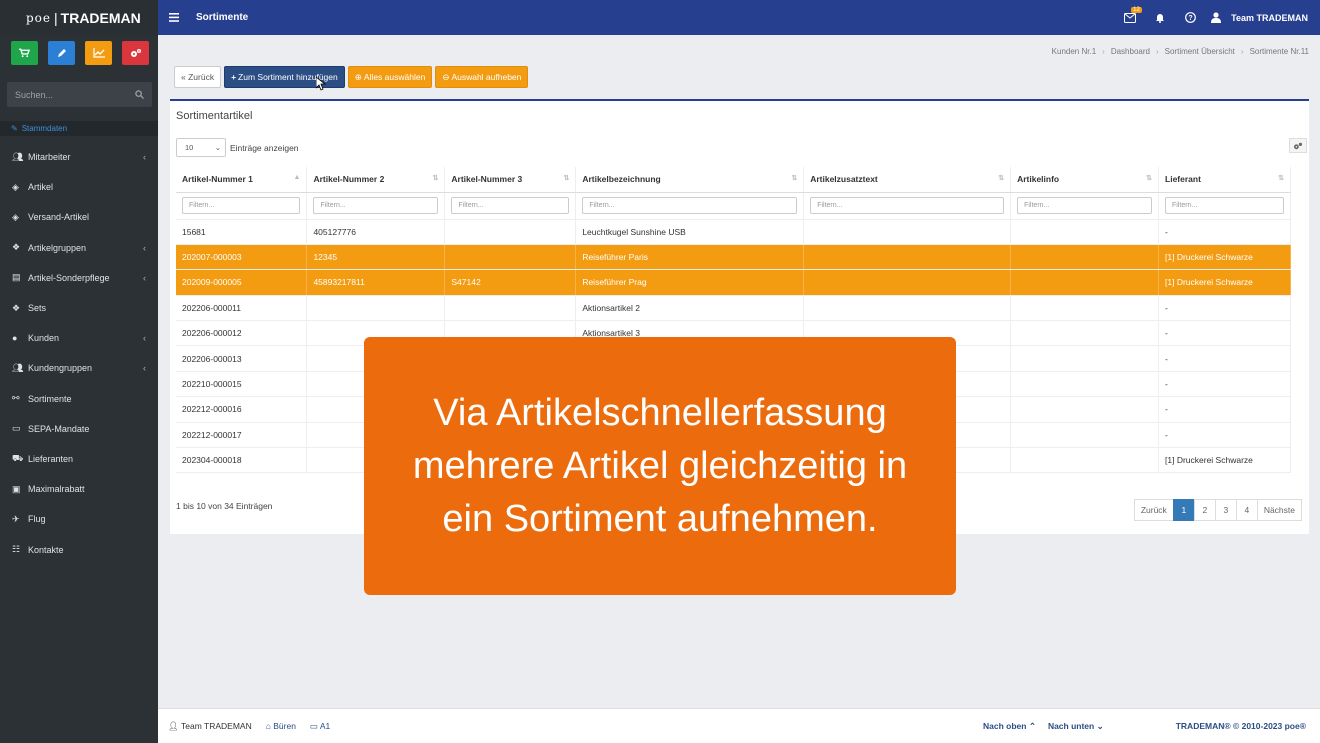 This screenshot has width=1320, height=743. What do you see at coordinates (1153, 510) in the screenshot?
I see `pagination-prev-button: Zurück` at bounding box center [1153, 510].